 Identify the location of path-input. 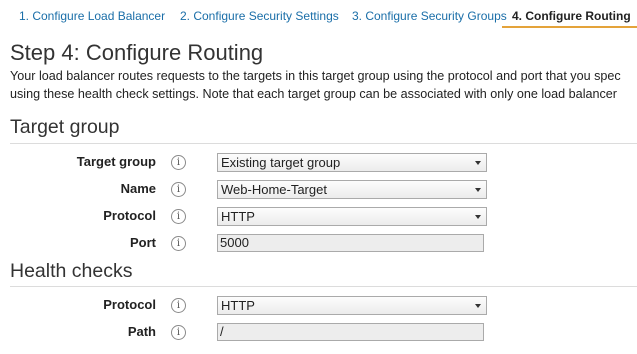
(350, 332).